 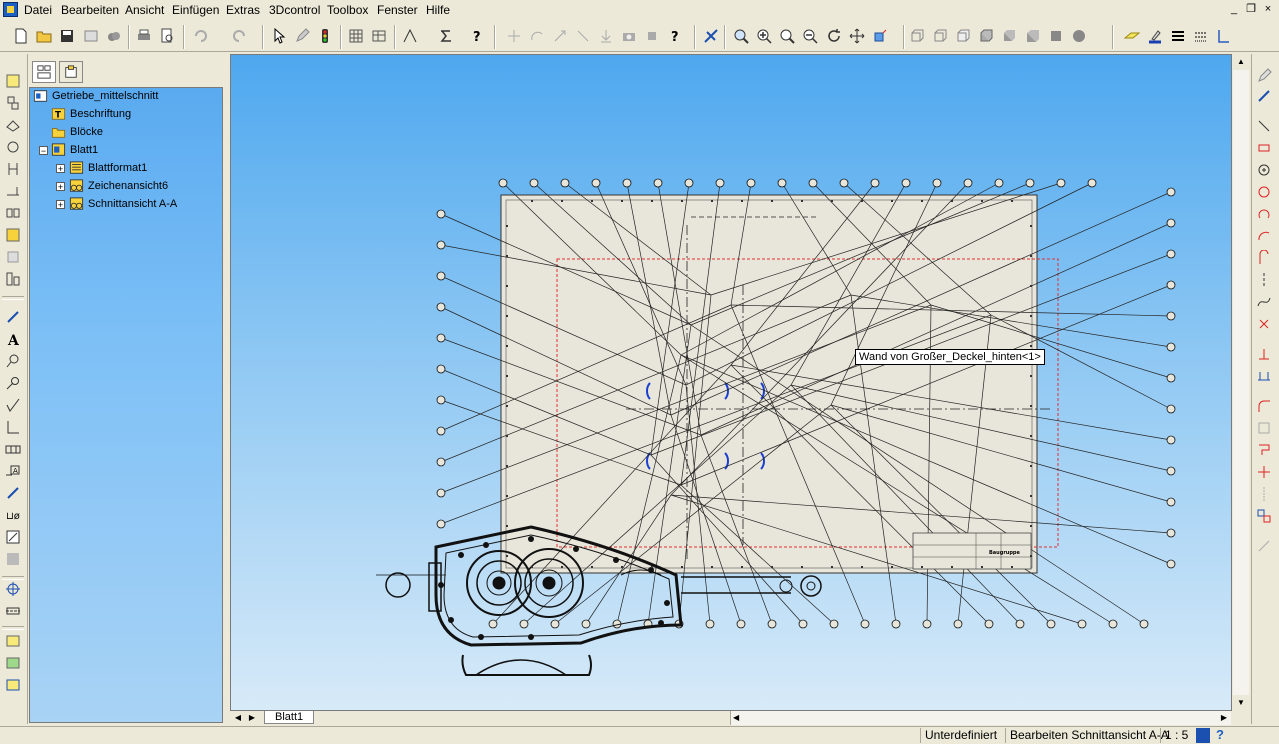 What do you see at coordinates (1265, 237) in the screenshot?
I see `tangent-arc-icon` at bounding box center [1265, 237].